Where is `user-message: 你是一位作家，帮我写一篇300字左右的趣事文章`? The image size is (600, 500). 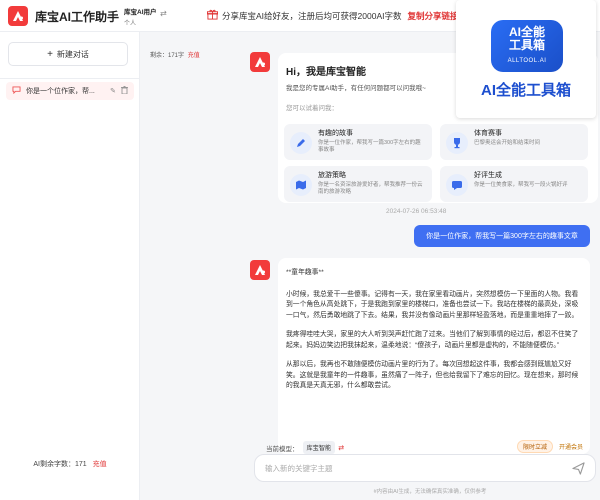
user-message: 你是一位作家，帮我写一篇300字左右的趣事文章 is located at coordinates (502, 236).